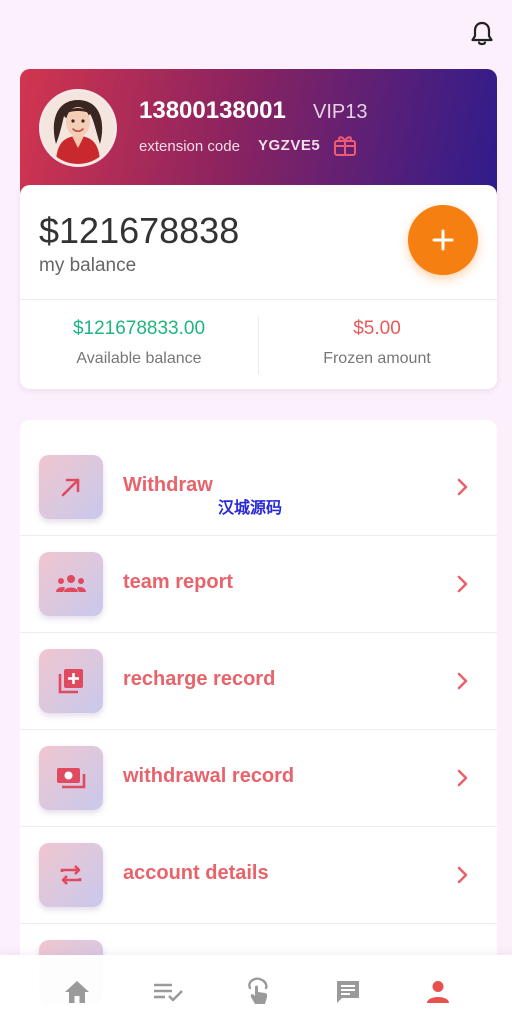 The width and height of the screenshot is (512, 1024). Describe the element at coordinates (71, 681) in the screenshot. I see `add-stack-icon` at that location.